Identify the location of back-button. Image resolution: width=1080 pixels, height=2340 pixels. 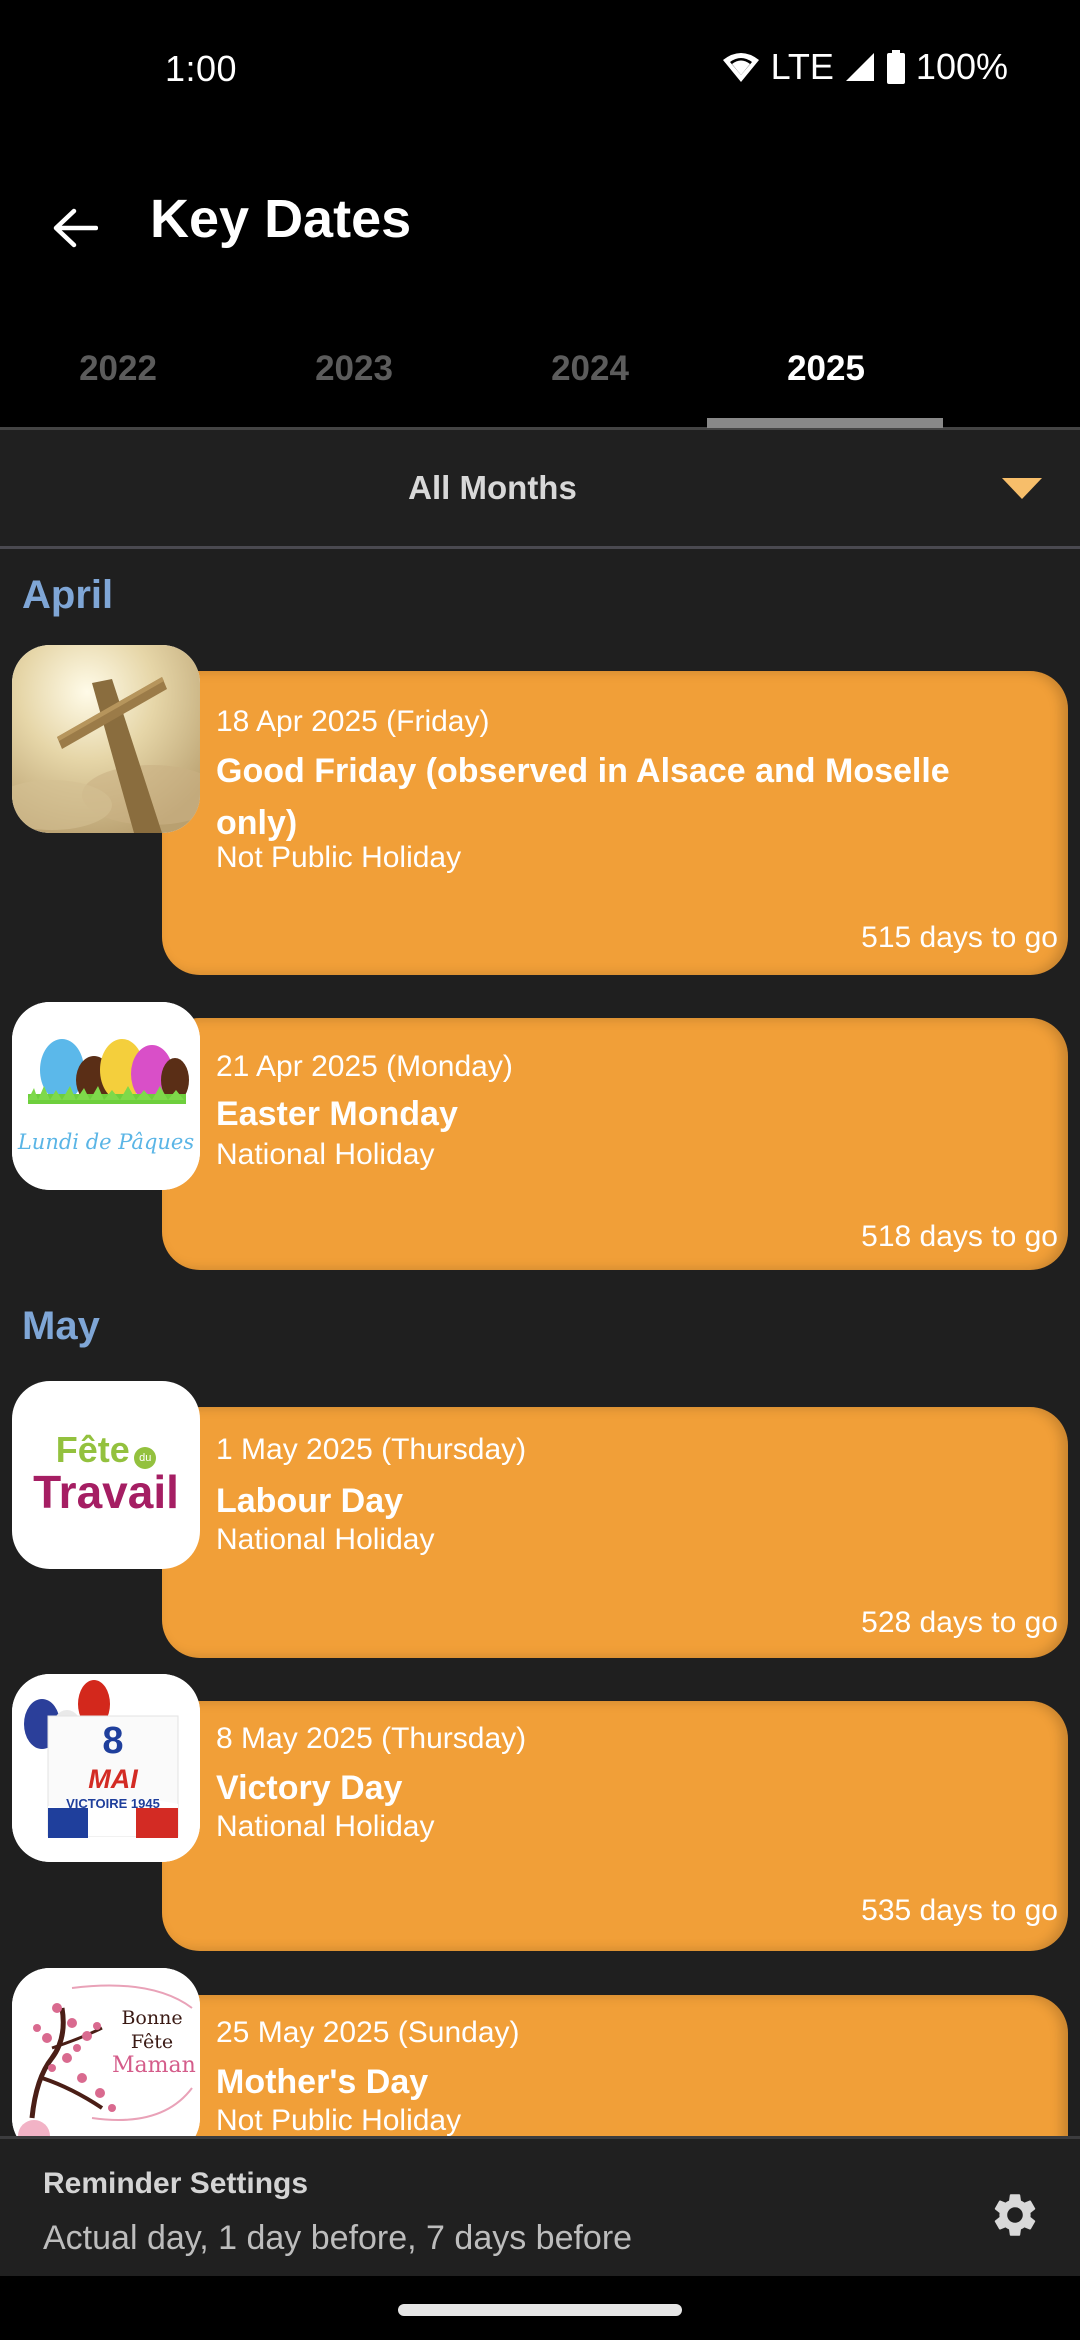
(75, 230).